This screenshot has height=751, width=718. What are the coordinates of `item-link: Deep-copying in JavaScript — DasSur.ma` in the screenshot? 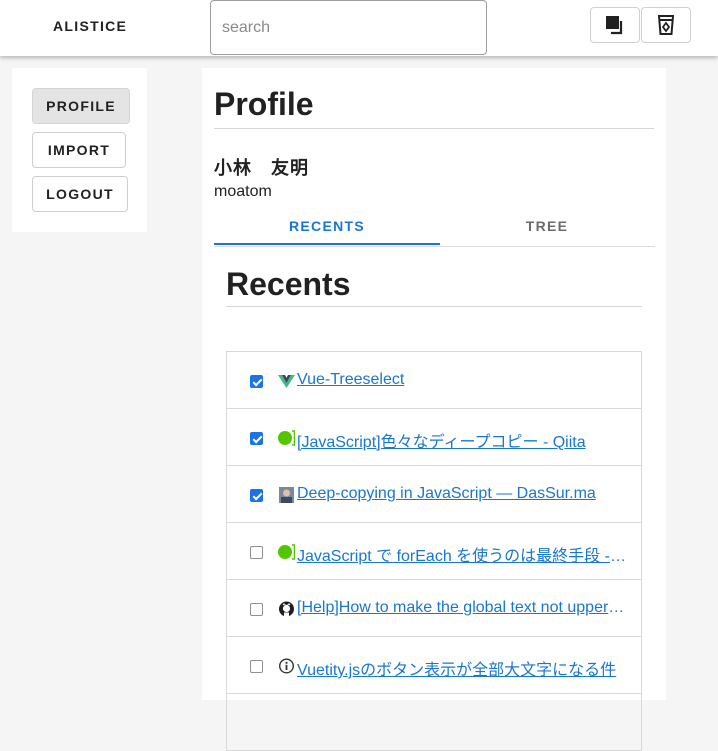 It's located at (462, 494).